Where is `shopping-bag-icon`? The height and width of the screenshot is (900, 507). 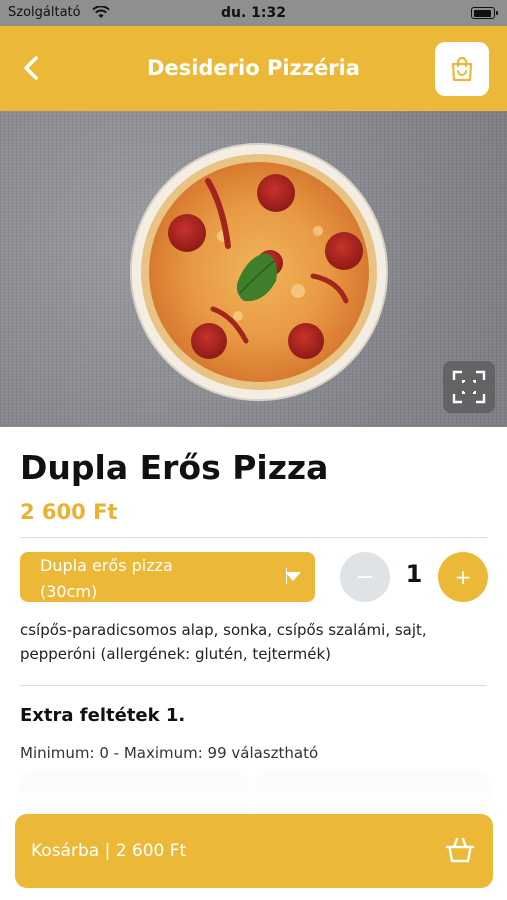 shopping-bag-icon is located at coordinates (462, 69).